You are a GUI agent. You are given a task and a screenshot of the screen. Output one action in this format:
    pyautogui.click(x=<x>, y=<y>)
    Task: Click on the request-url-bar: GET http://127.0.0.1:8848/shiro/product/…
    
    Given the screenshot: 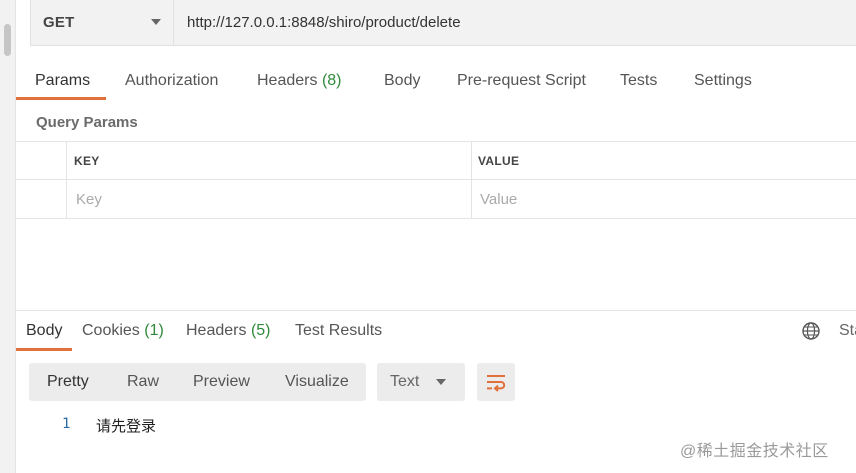 What is the action you would take?
    pyautogui.click(x=443, y=23)
    